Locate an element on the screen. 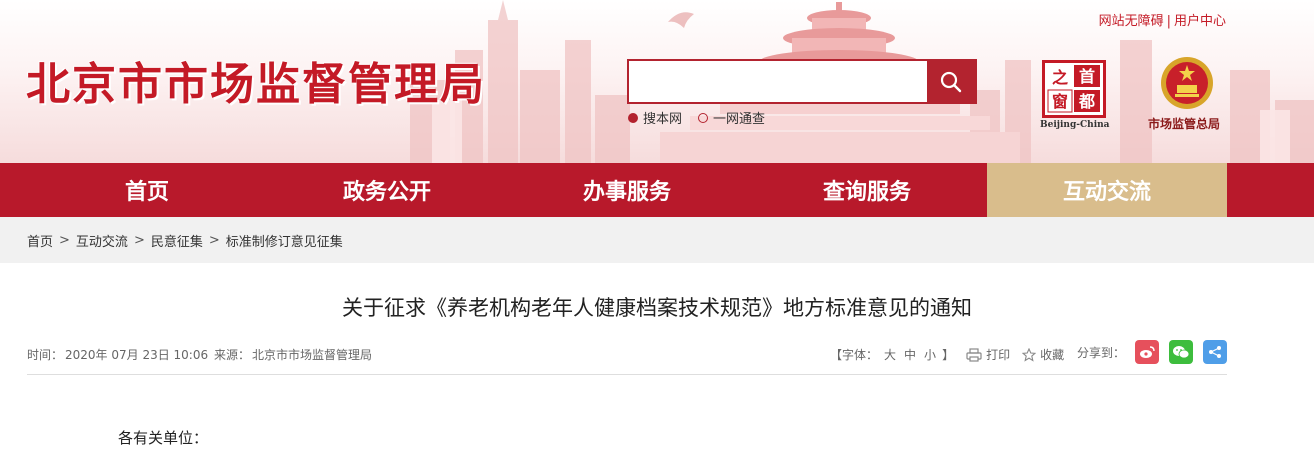  seal-char-3: 之 is located at coordinates (1060, 77).